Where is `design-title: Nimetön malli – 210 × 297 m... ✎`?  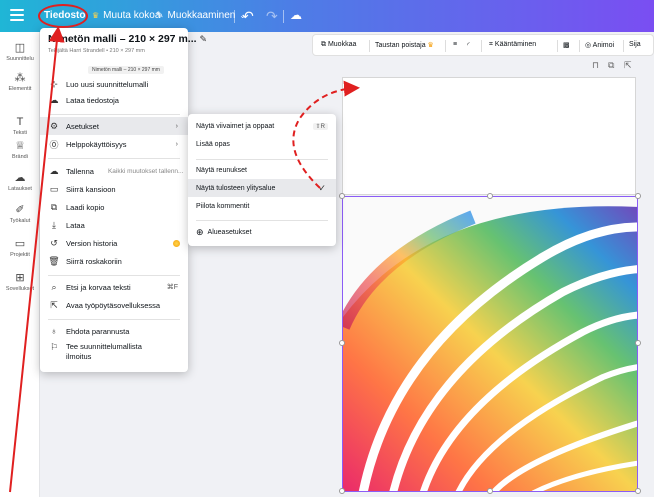 design-title: Nimetön malli – 210 × 297 m... ✎ is located at coordinates (127, 39).